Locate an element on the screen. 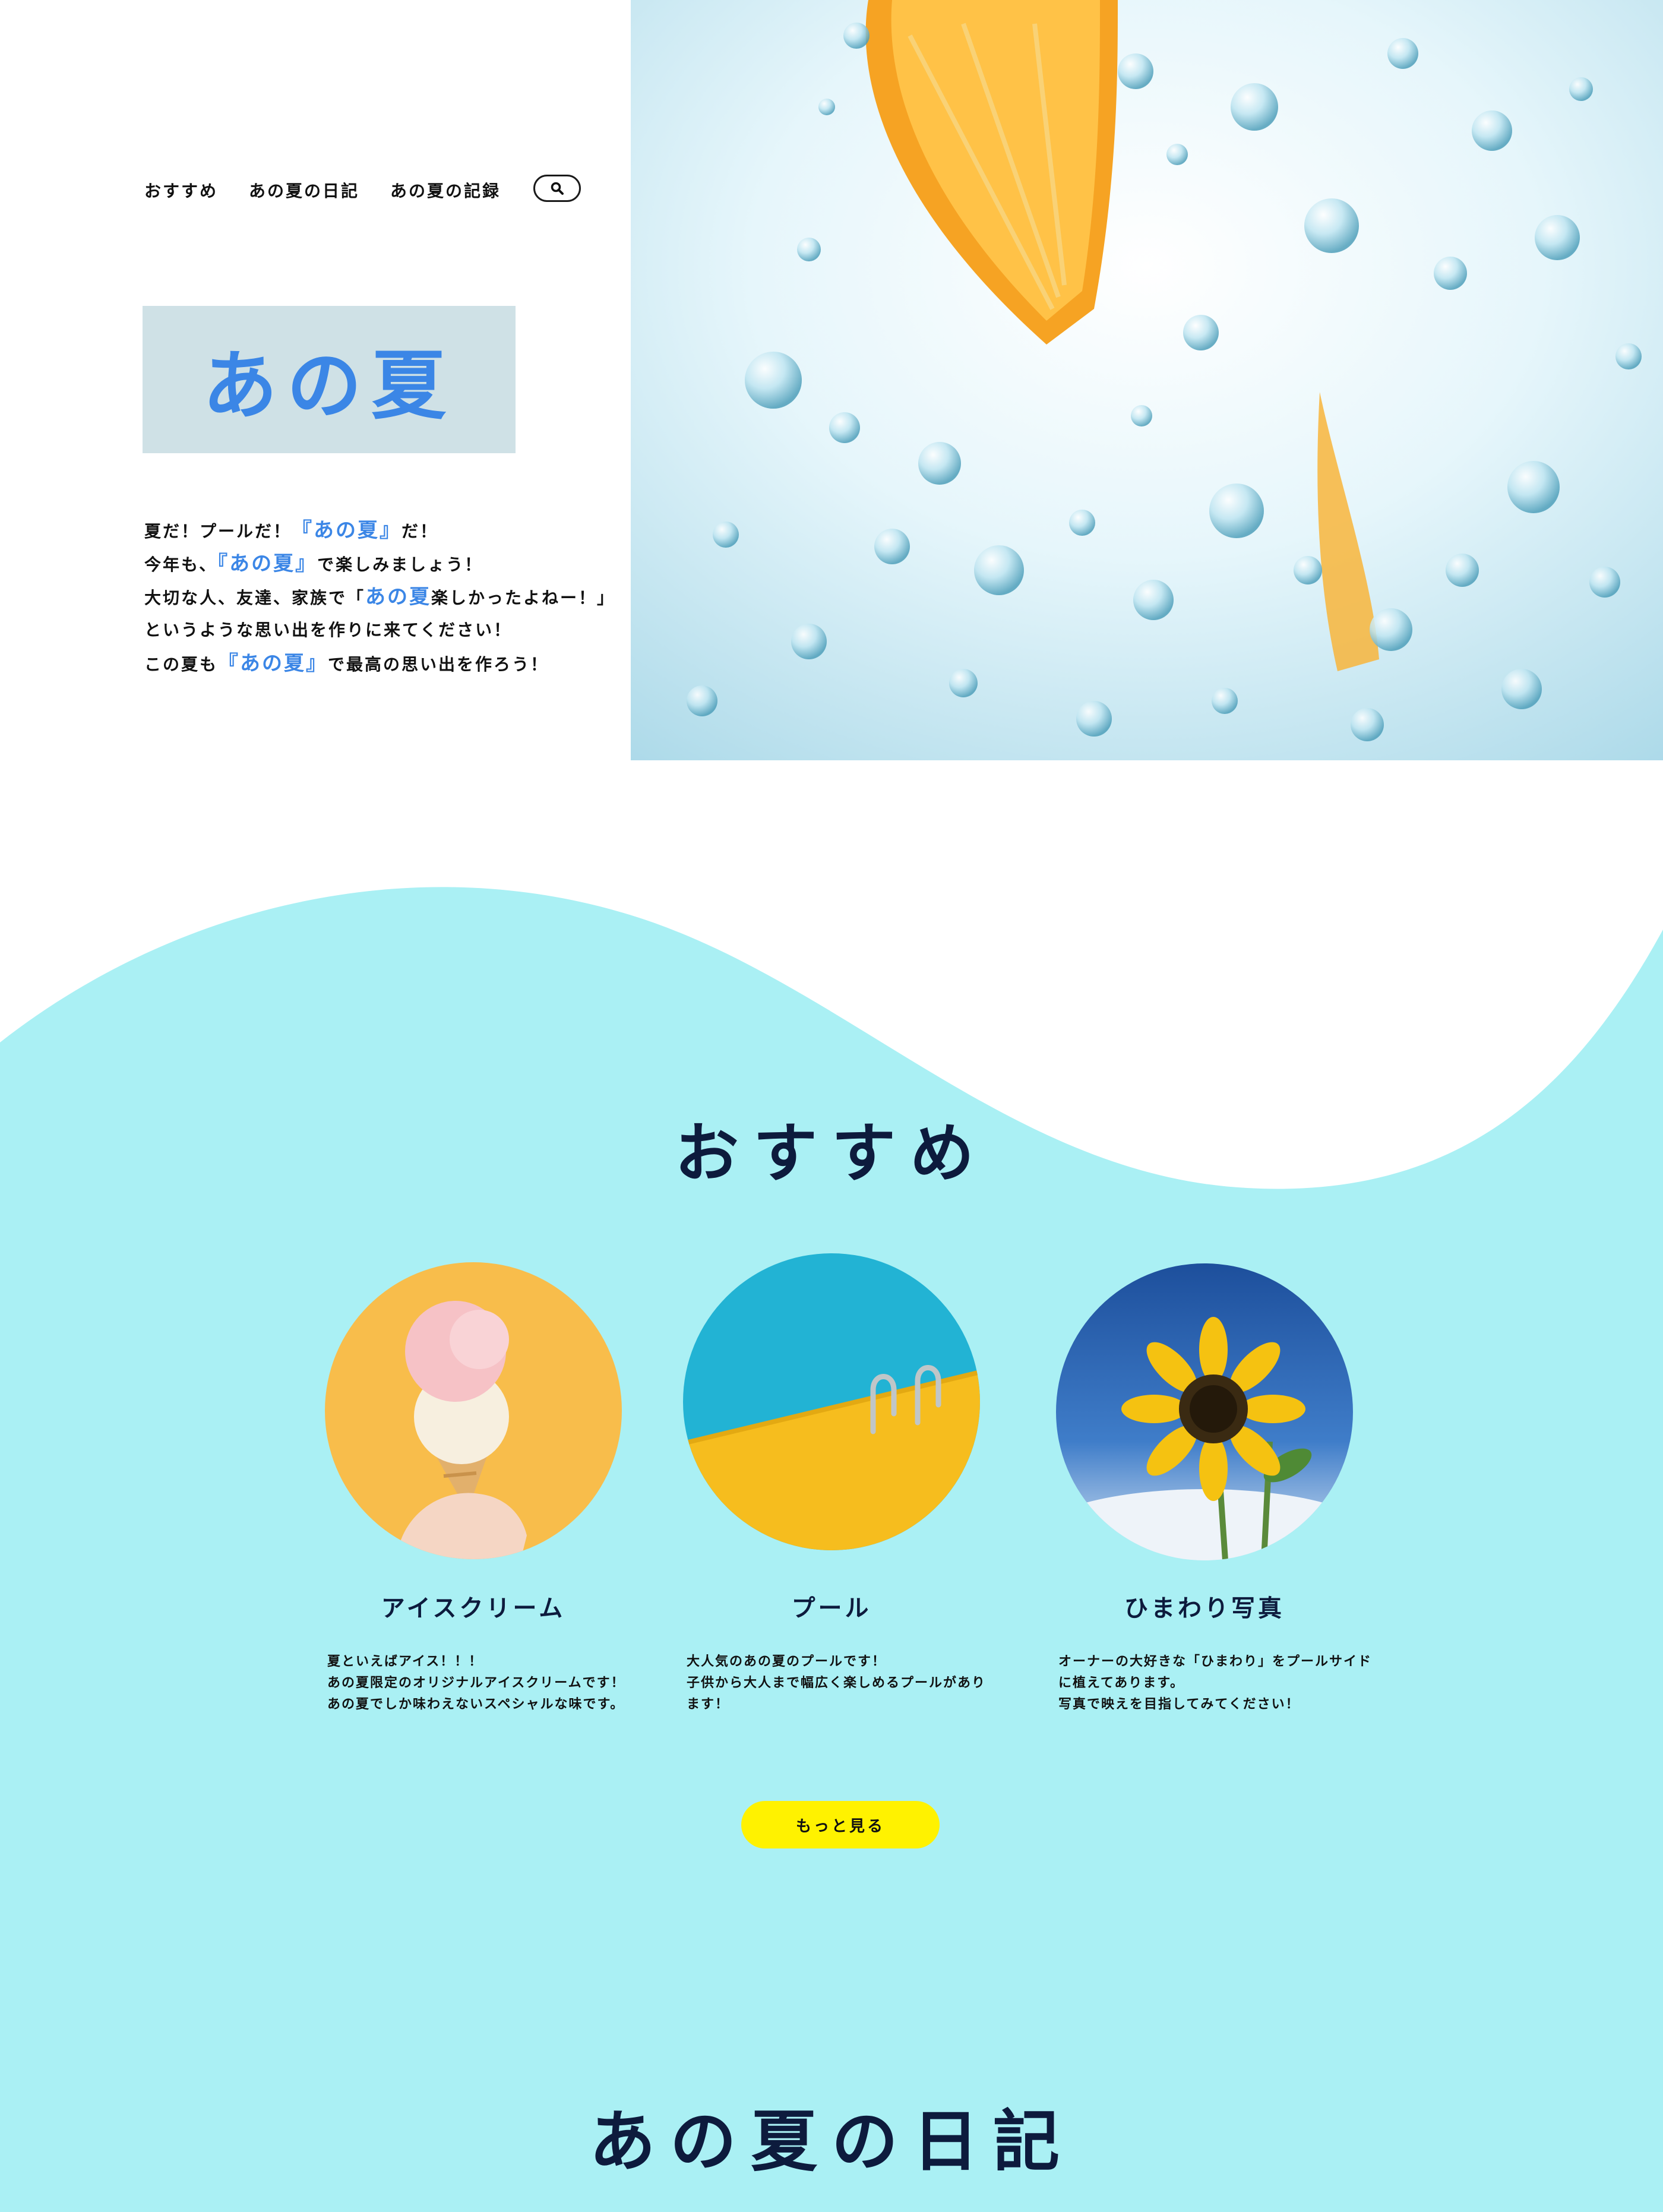  card-image-pool is located at coordinates (832, 1401).